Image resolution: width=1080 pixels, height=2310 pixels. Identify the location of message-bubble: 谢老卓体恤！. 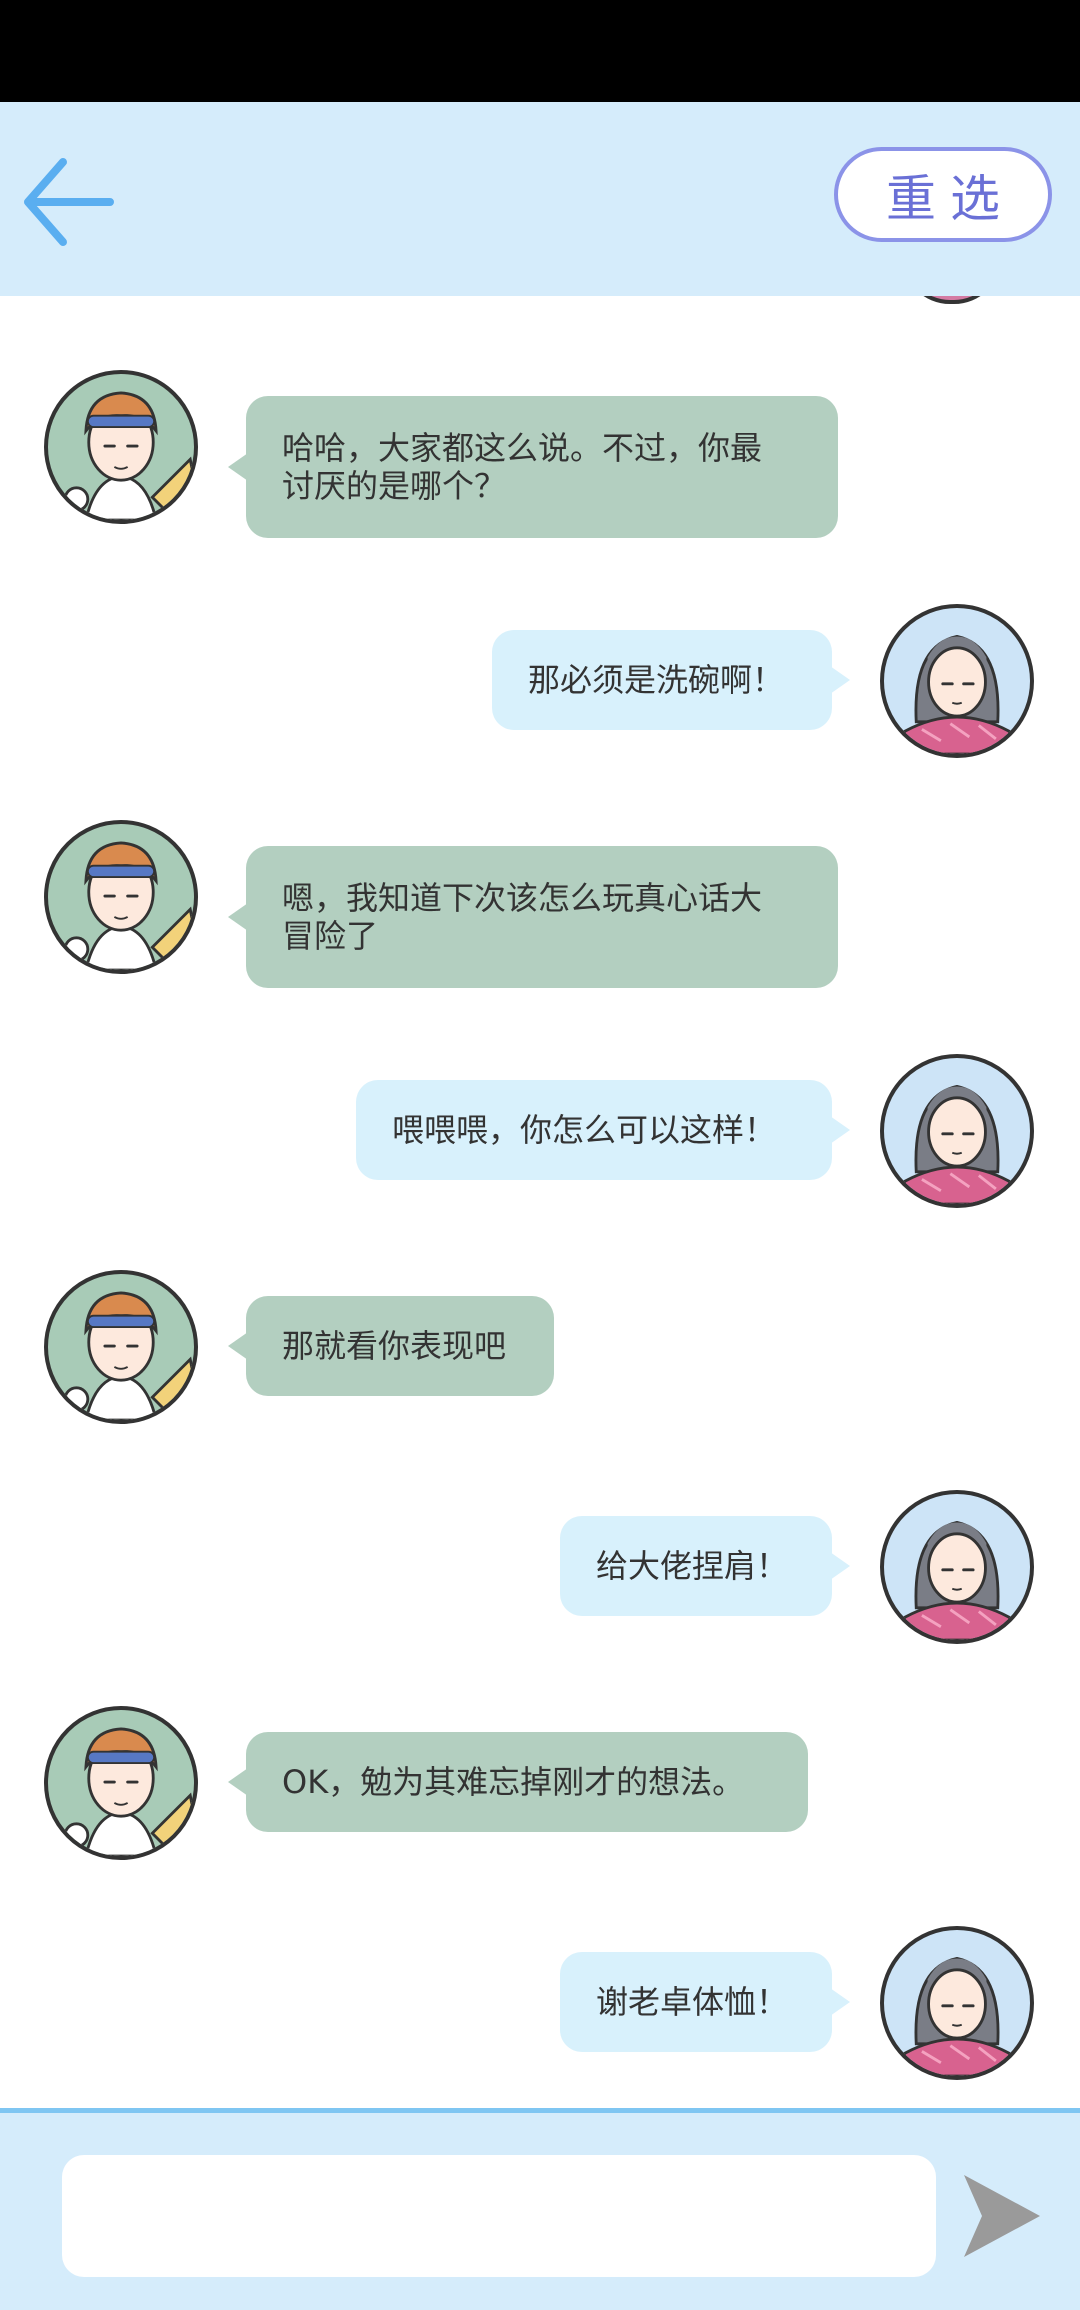
(705, 2002).